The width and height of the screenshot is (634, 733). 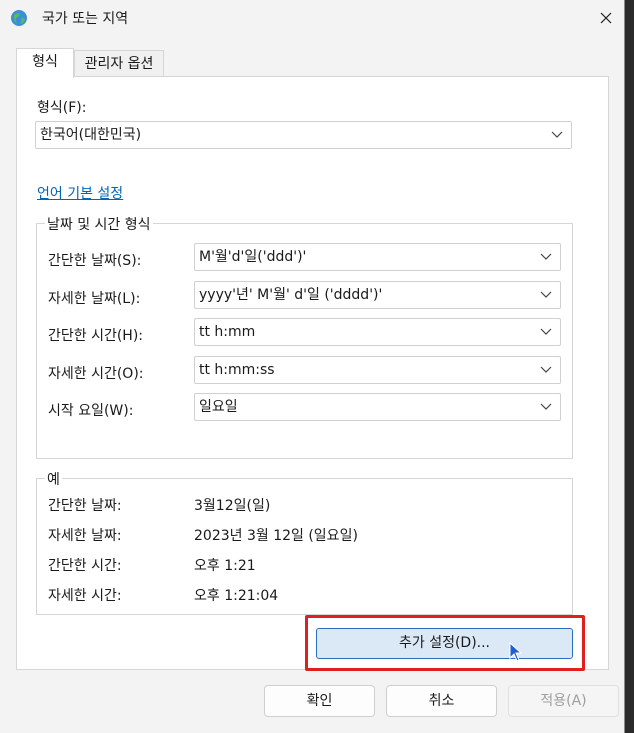 What do you see at coordinates (62, 108) in the screenshot?
I see `format-label: 형식(F):` at bounding box center [62, 108].